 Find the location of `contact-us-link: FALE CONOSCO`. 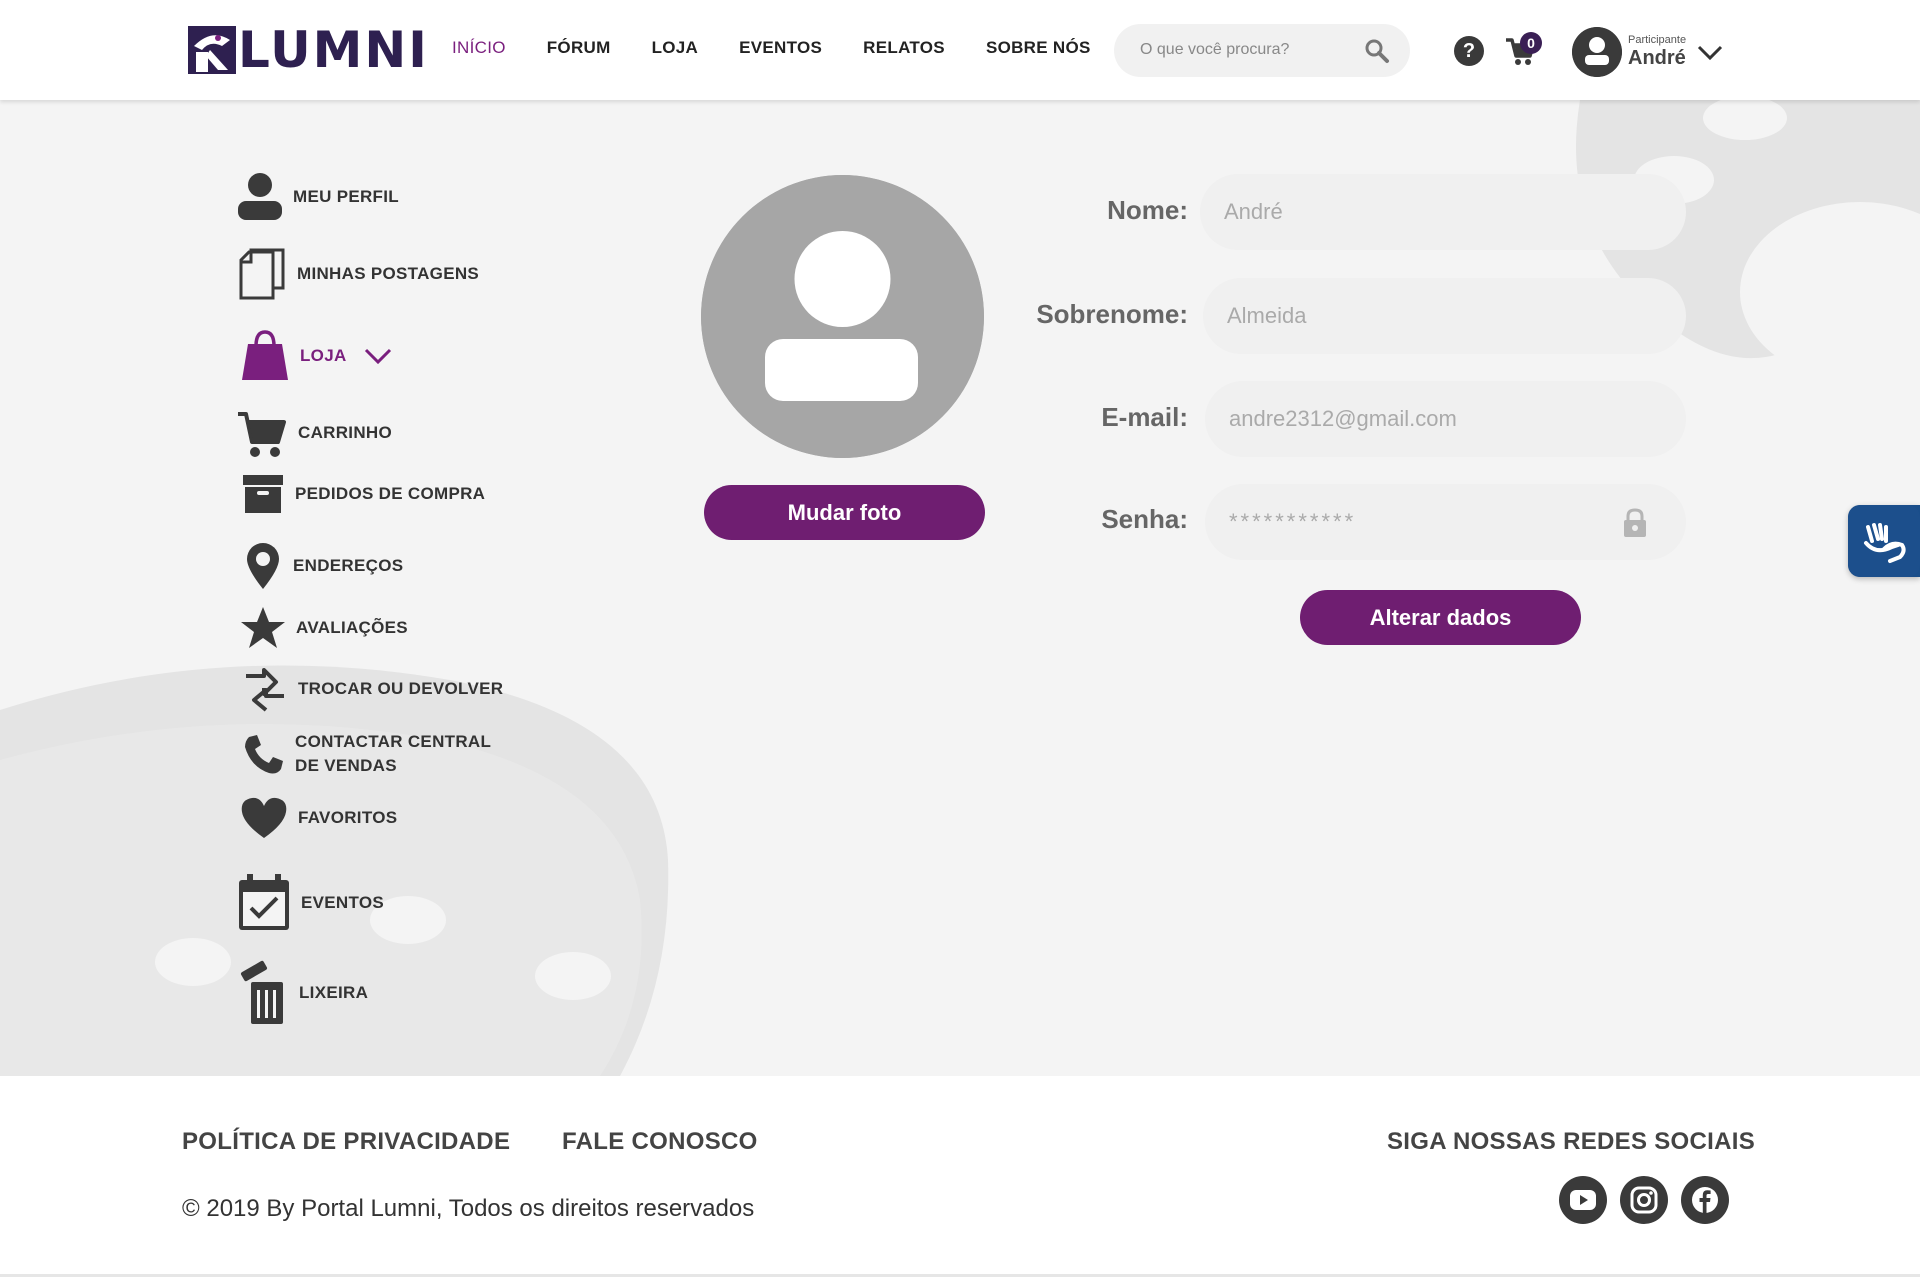

contact-us-link: FALE CONOSCO is located at coordinates (660, 1142).